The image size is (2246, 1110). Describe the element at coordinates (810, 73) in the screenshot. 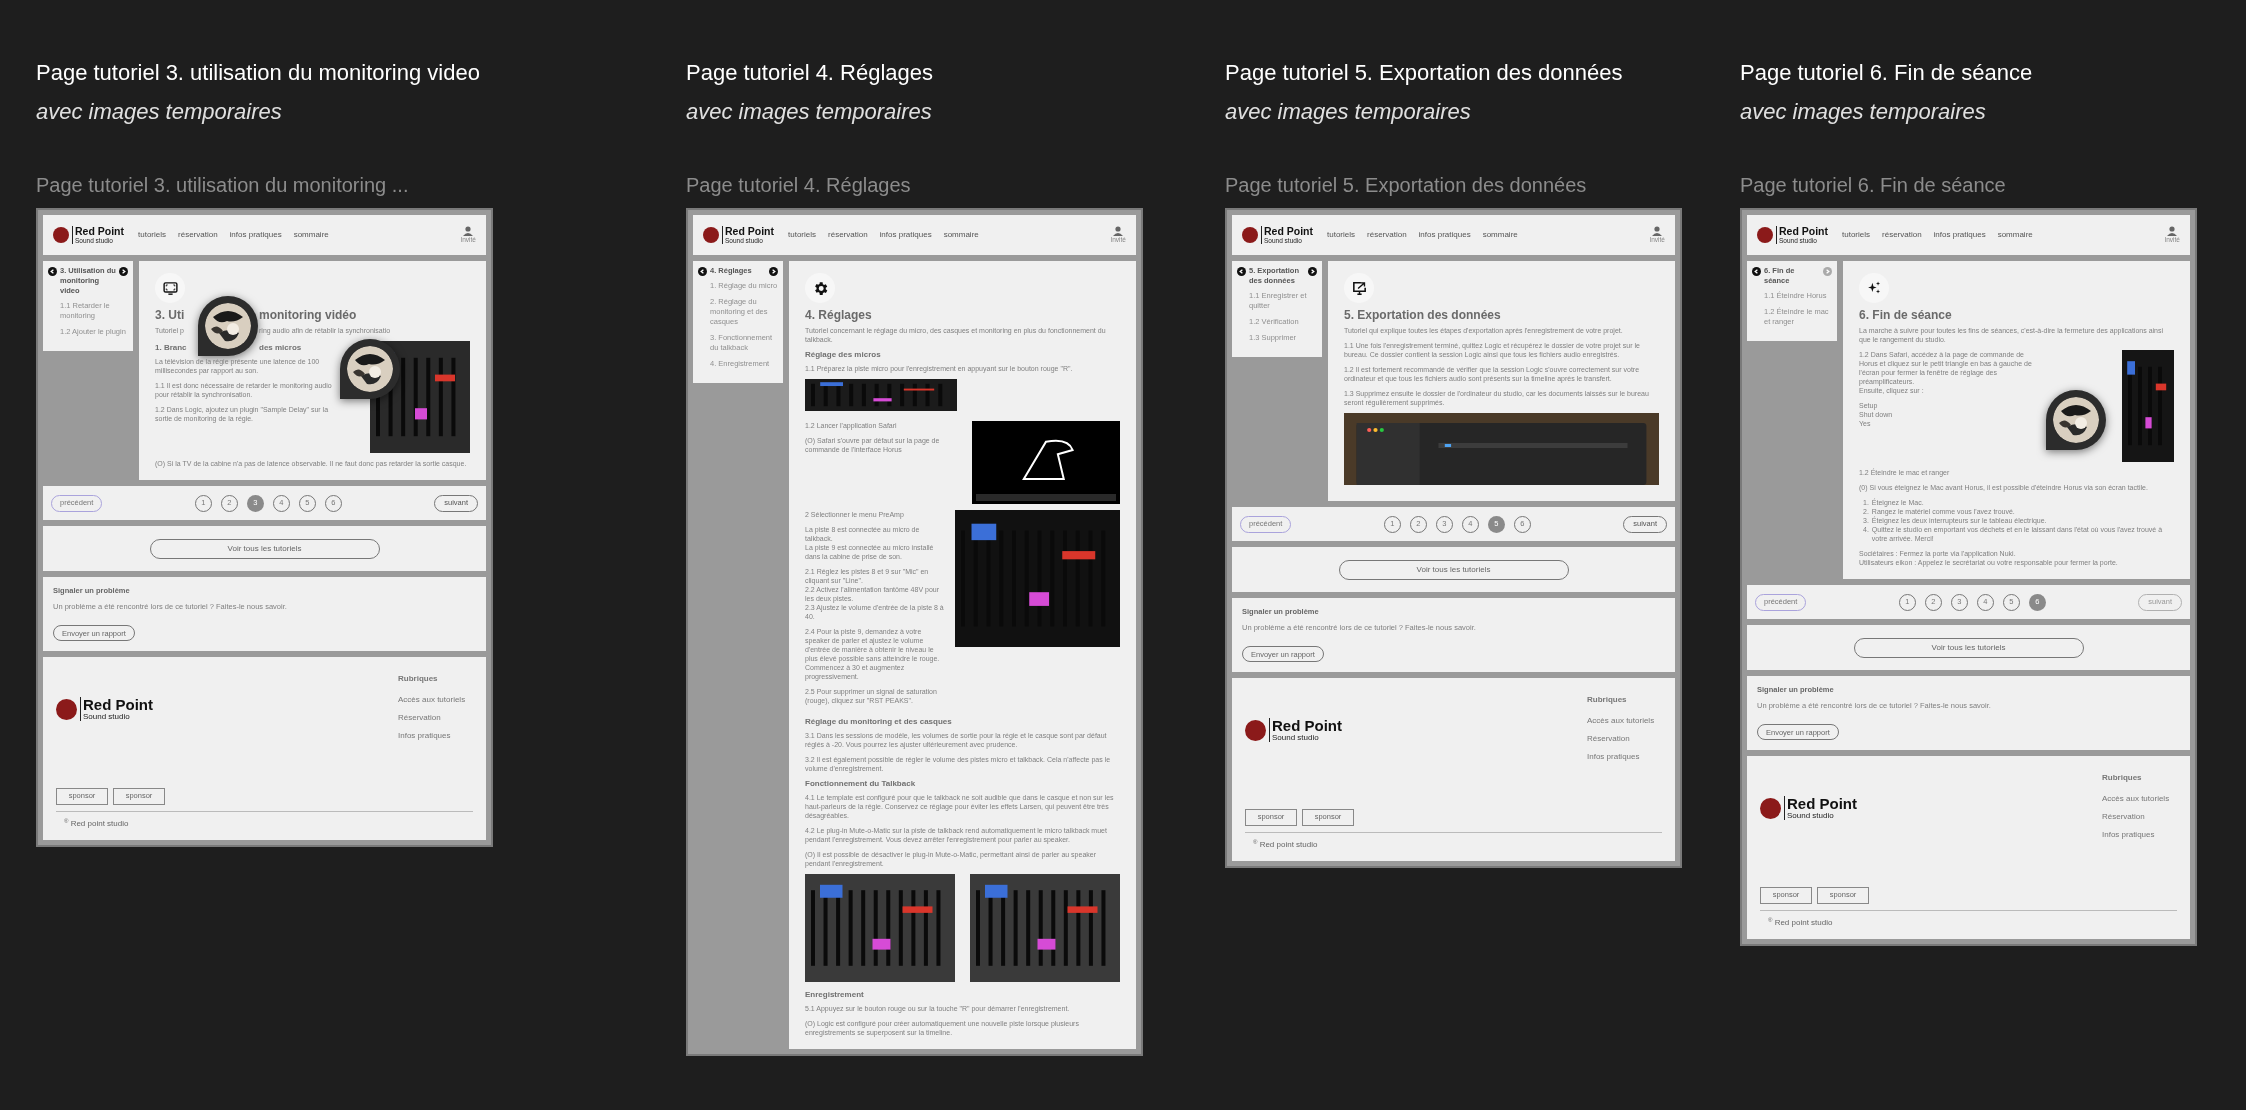

I see `frame-heading: Page tutoriel 4. Réglages` at that location.